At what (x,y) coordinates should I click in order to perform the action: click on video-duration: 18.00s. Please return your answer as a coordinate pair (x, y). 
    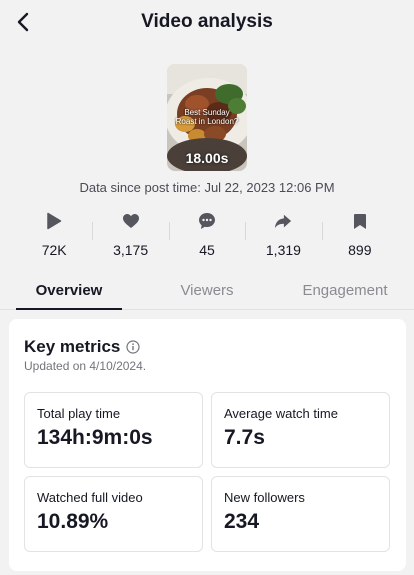
    Looking at the image, I should click on (207, 158).